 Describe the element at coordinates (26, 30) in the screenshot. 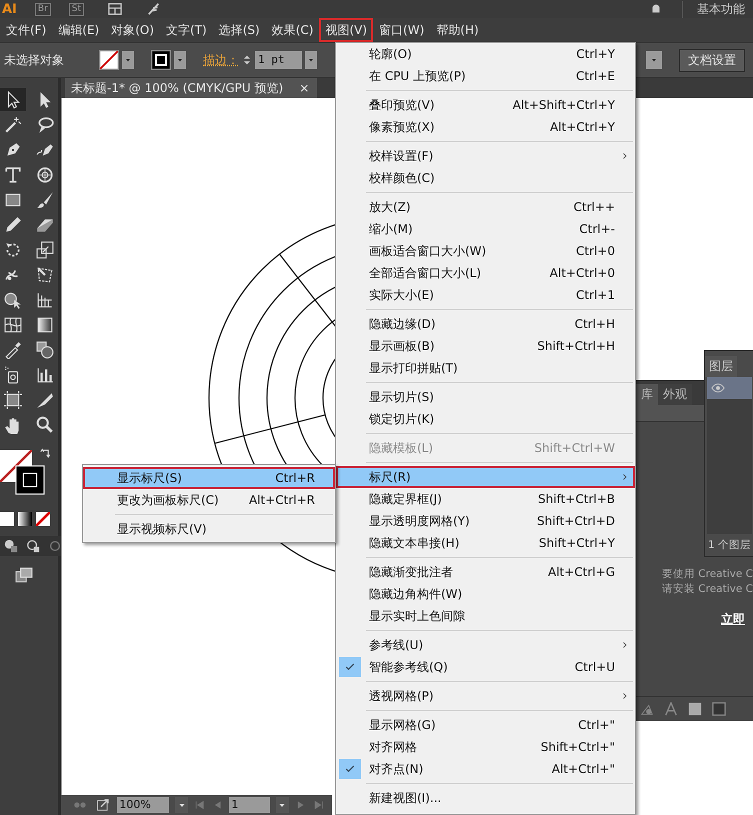

I see `menu-title: 文件(F)` at that location.